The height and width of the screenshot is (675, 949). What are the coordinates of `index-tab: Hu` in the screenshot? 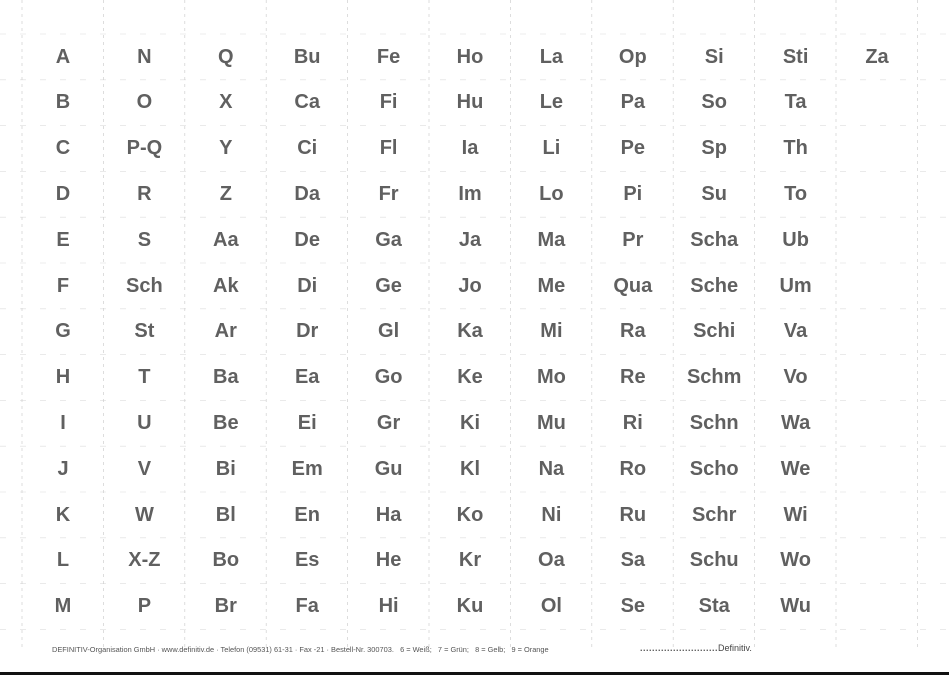 It's located at (470, 102).